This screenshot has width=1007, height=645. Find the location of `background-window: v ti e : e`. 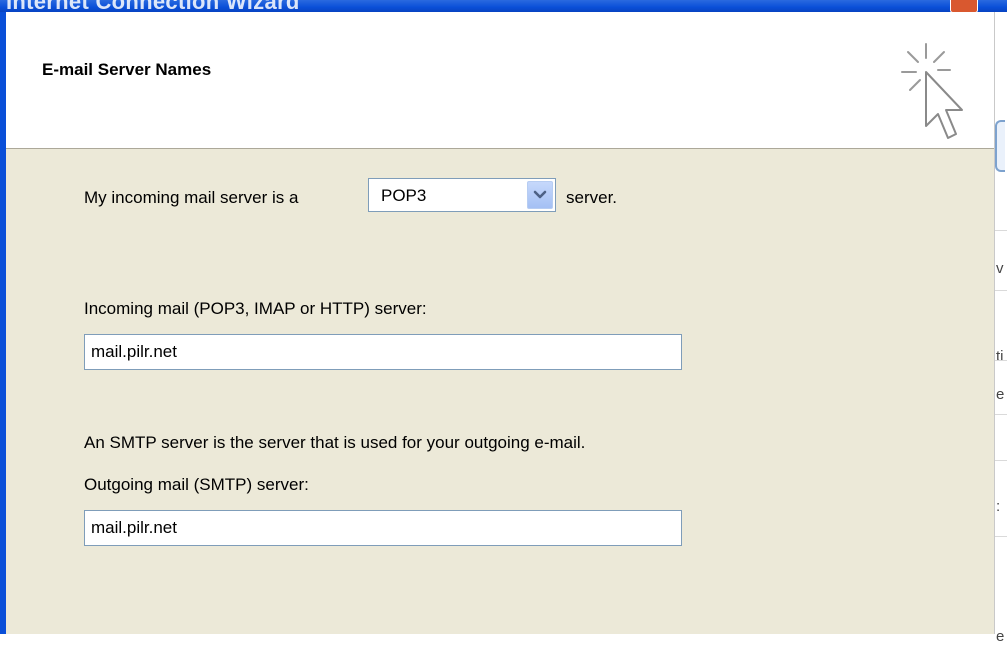

background-window: v ti e : e is located at coordinates (1000, 328).